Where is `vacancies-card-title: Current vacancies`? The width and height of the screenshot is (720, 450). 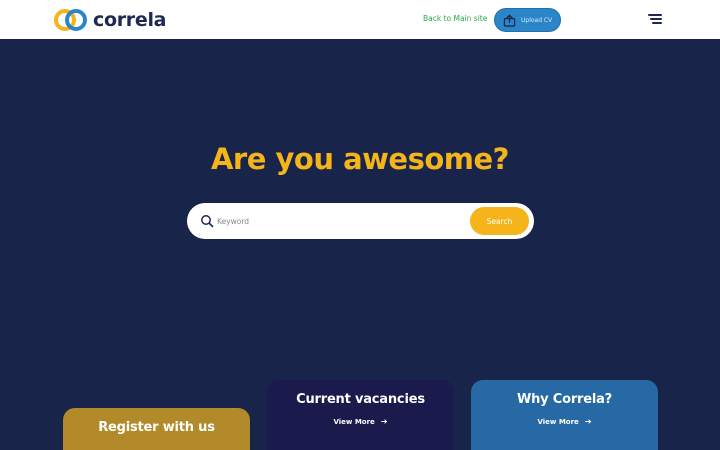 vacancies-card-title: Current vacancies is located at coordinates (360, 399).